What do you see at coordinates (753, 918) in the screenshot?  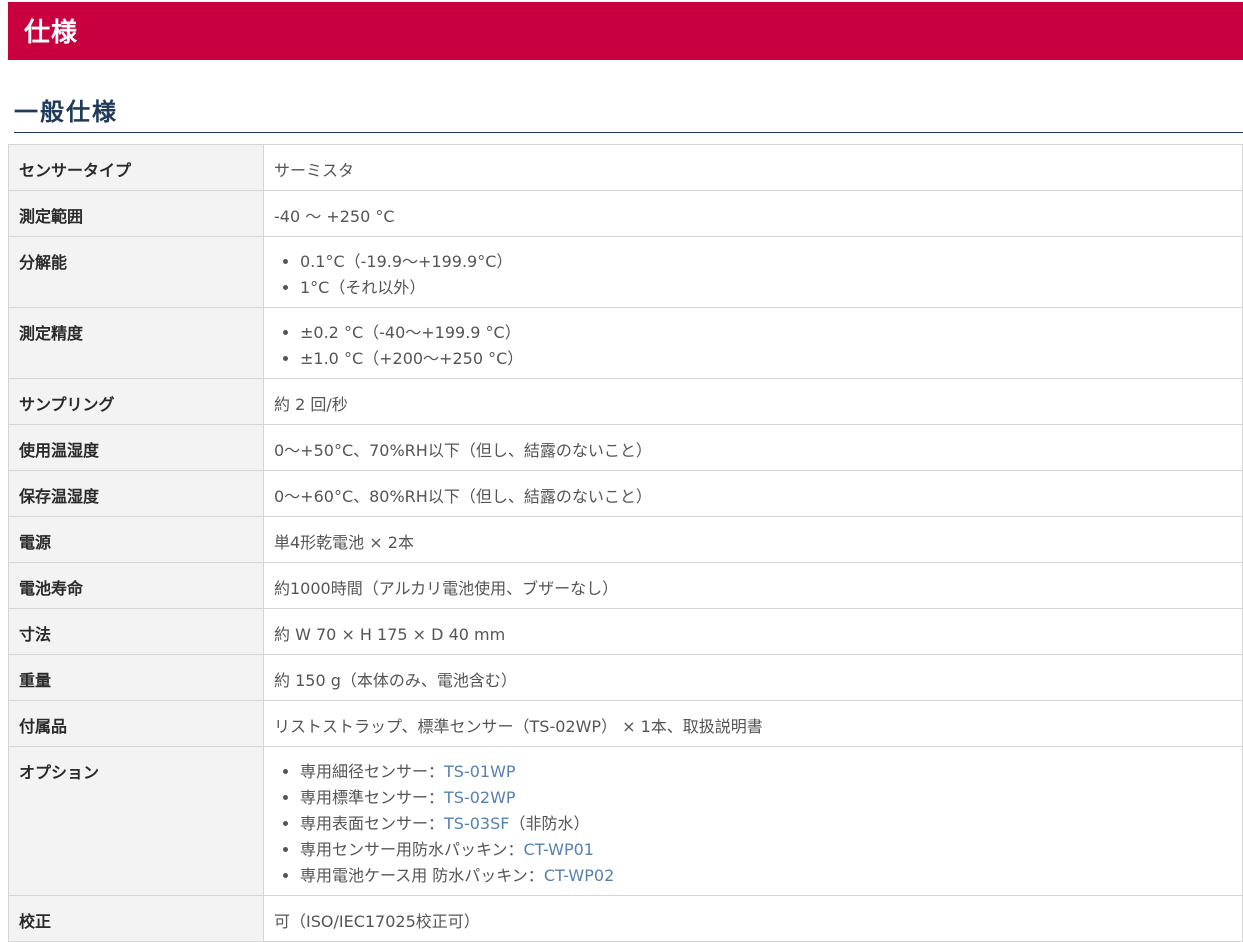 I see `spec-value: 可（ISO/IEC17025校正可）` at bounding box center [753, 918].